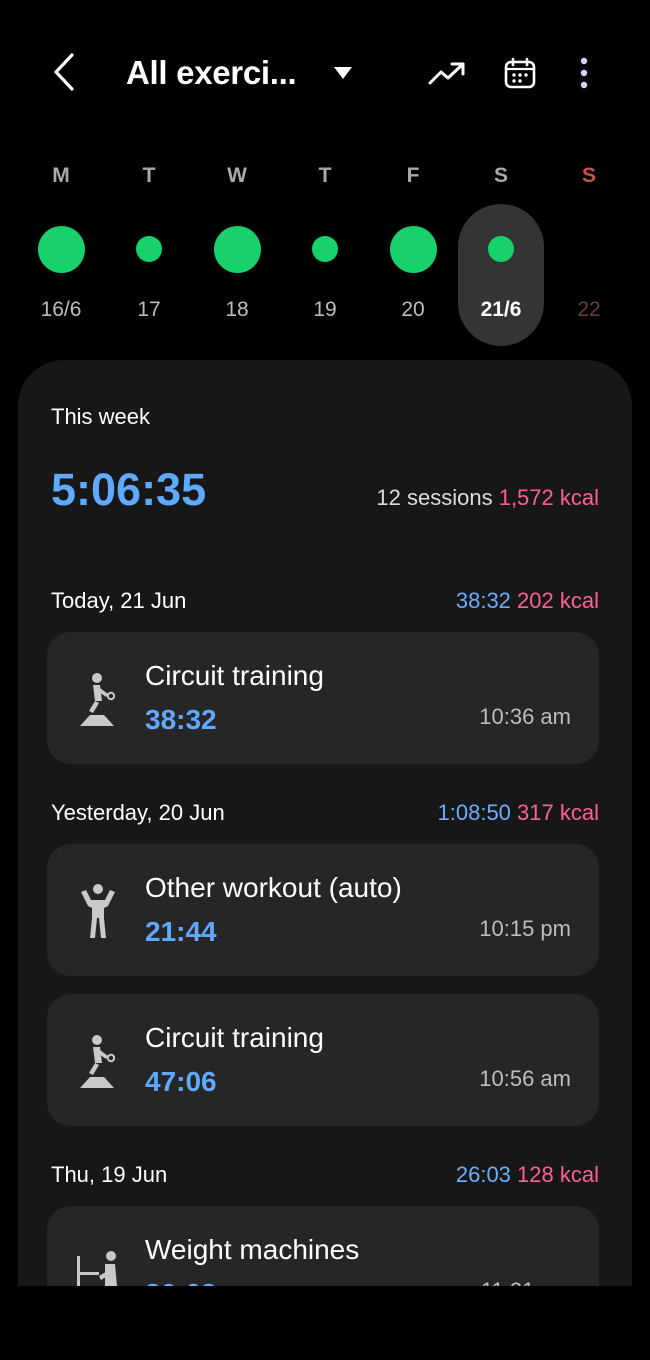 This screenshot has height=1360, width=650. Describe the element at coordinates (138, 812) in the screenshot. I see `group-date: Yesterday, 20 Jun` at that location.